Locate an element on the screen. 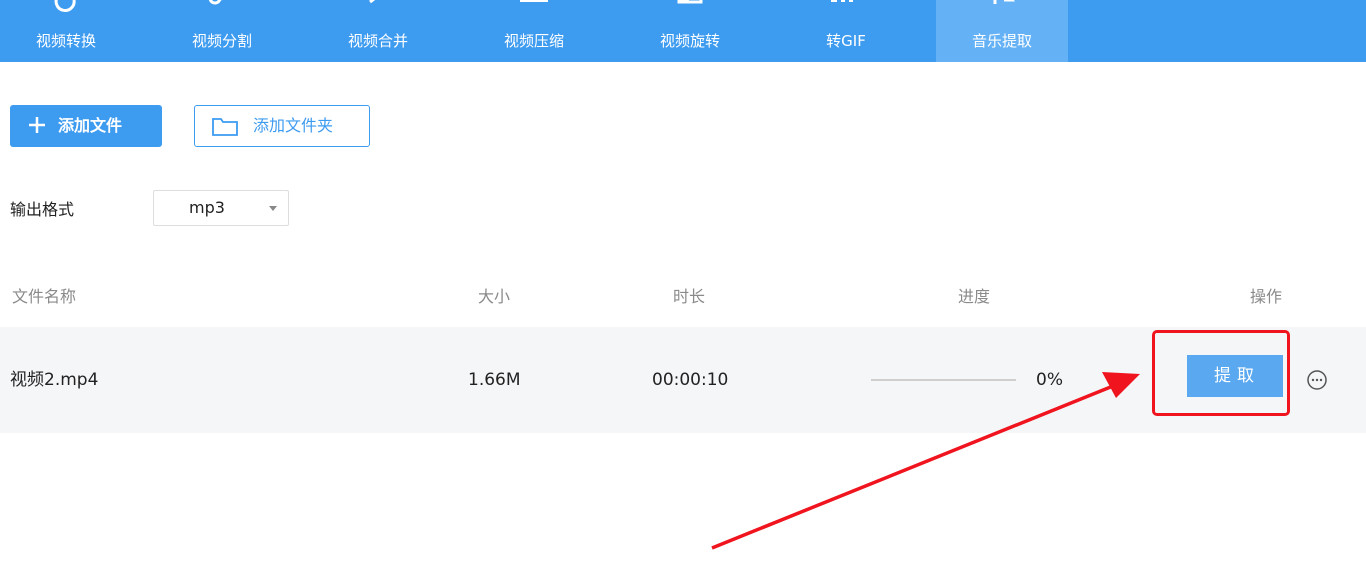  rotate-icon is located at coordinates (690, 2).